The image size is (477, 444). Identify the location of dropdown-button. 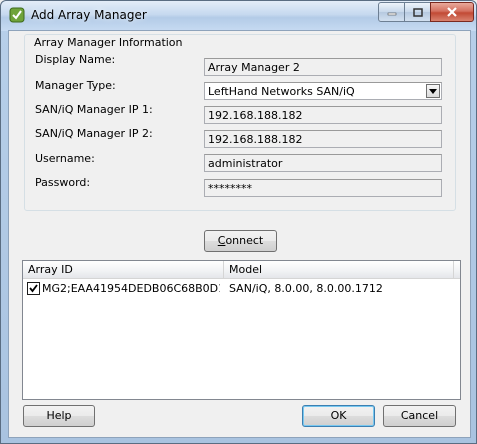
(433, 91).